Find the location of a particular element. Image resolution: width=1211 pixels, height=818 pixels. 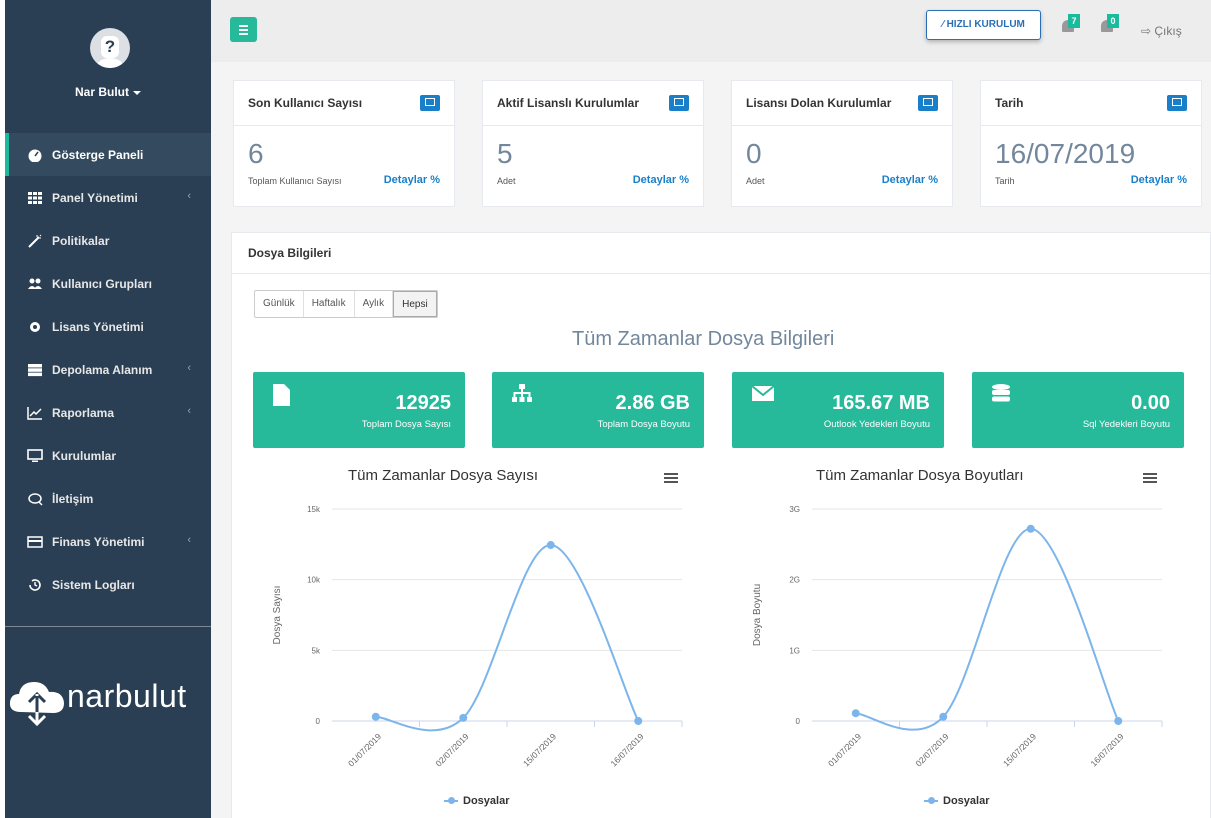

x-tick-label: 02/07/2019 is located at coordinates (932, 749).